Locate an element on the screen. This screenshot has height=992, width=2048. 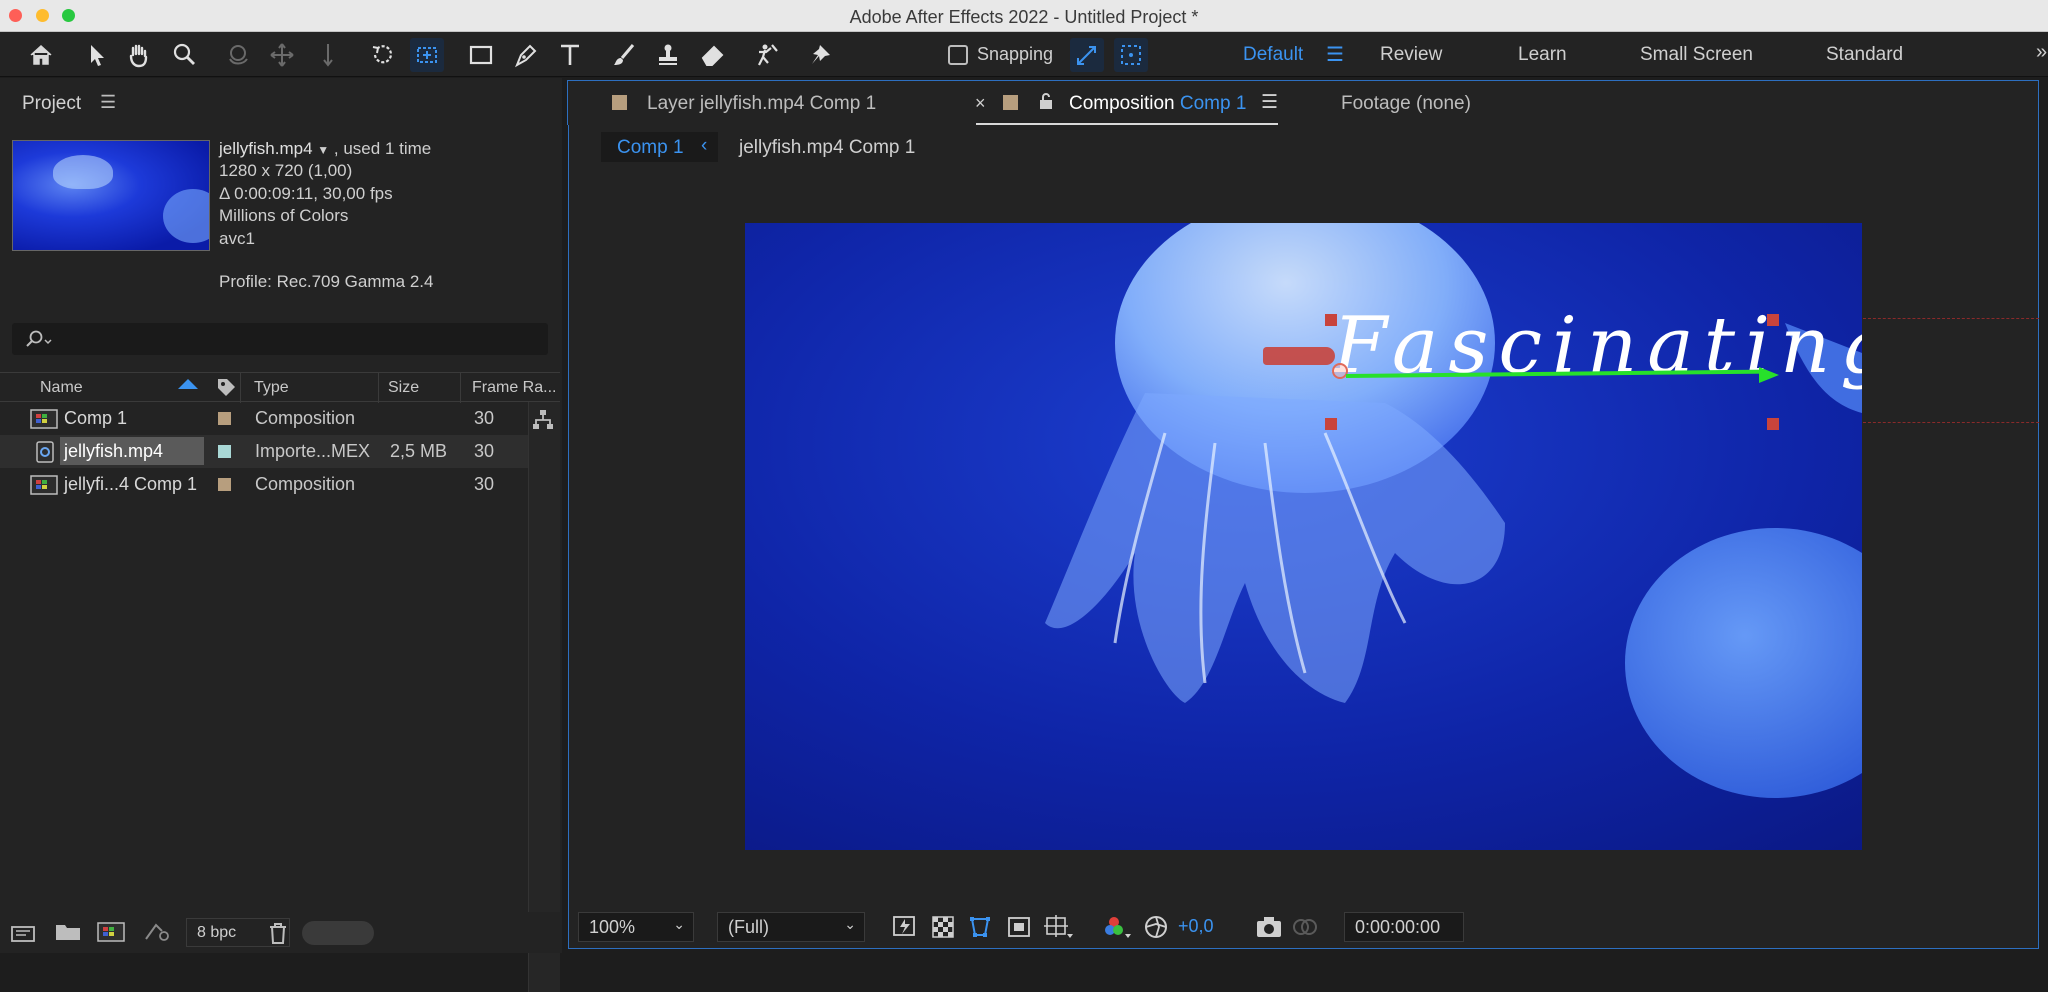
color-management-icon is located at coordinates (1156, 927).